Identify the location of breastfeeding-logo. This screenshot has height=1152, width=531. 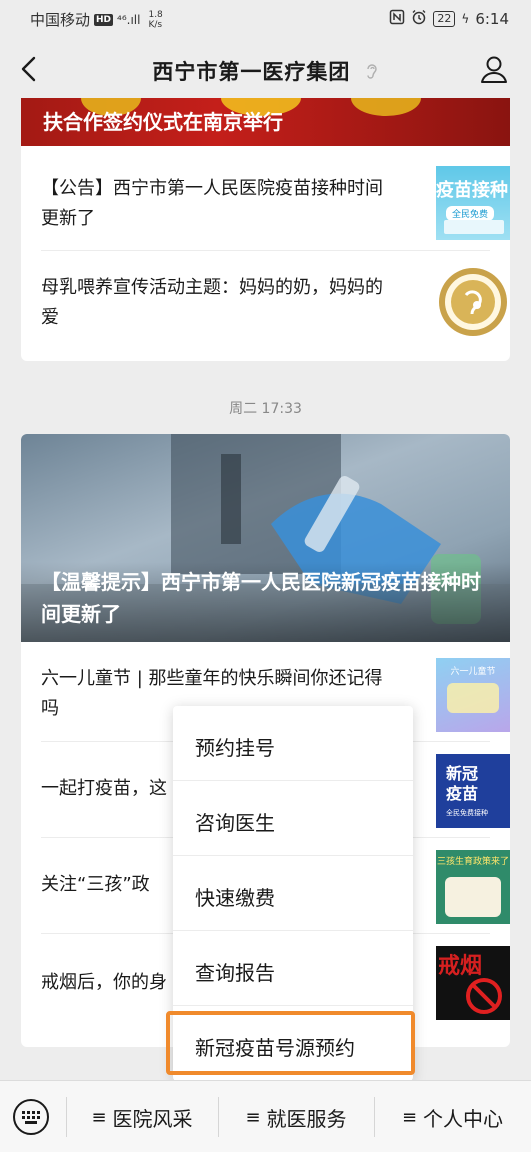
(473, 302).